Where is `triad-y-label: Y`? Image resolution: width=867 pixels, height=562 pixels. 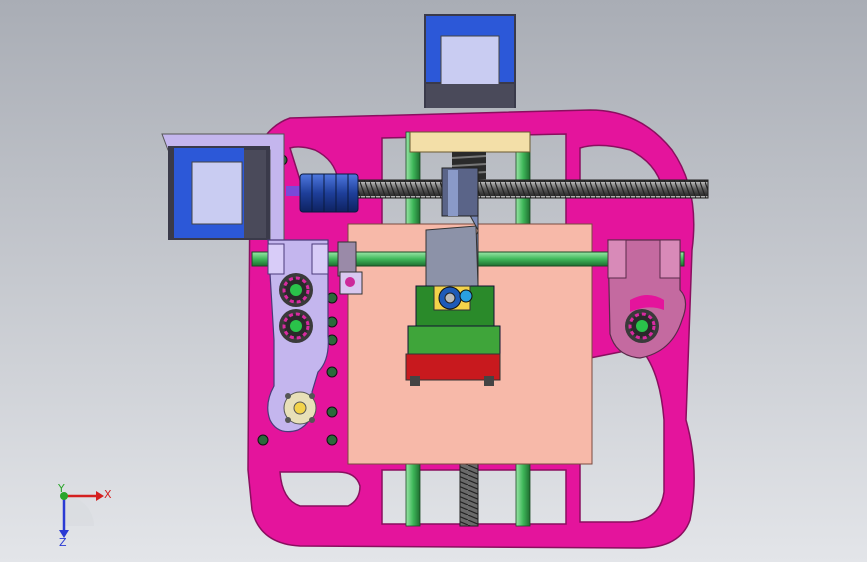
triad-y-label: Y is located at coordinates (61, 488).